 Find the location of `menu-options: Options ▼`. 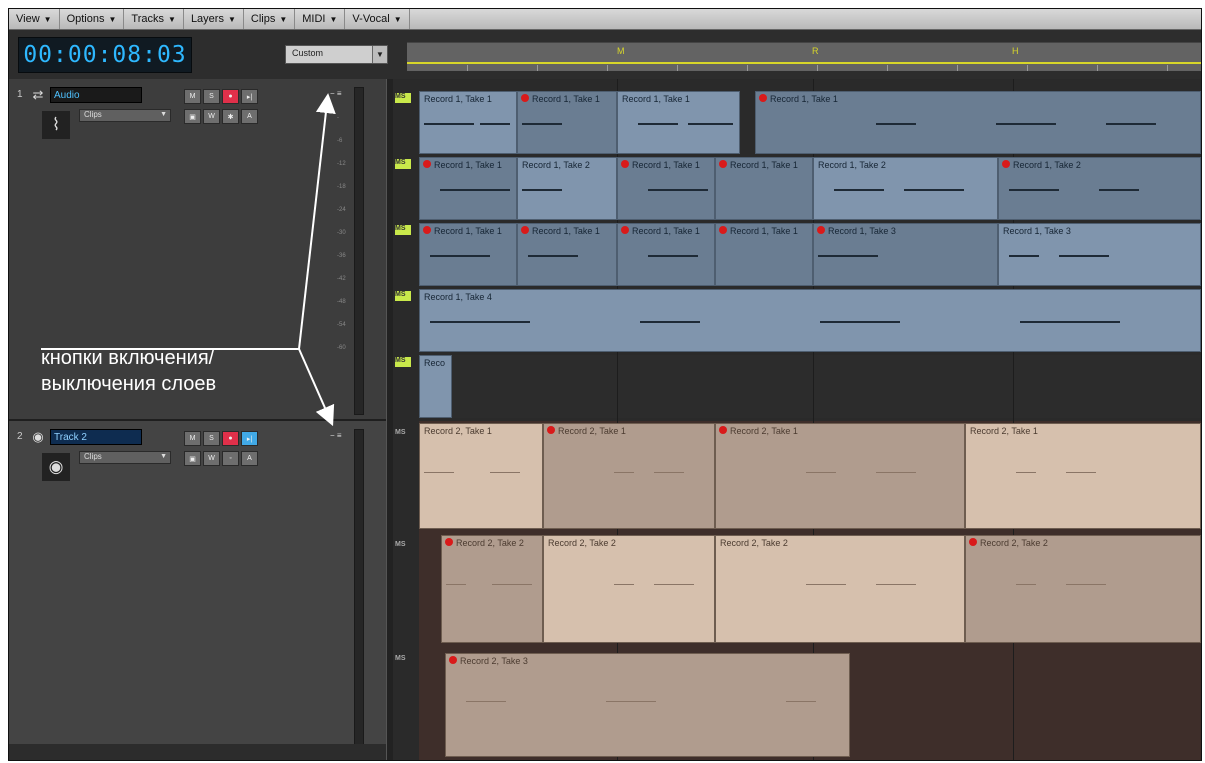

menu-options: Options ▼ is located at coordinates (92, 19).